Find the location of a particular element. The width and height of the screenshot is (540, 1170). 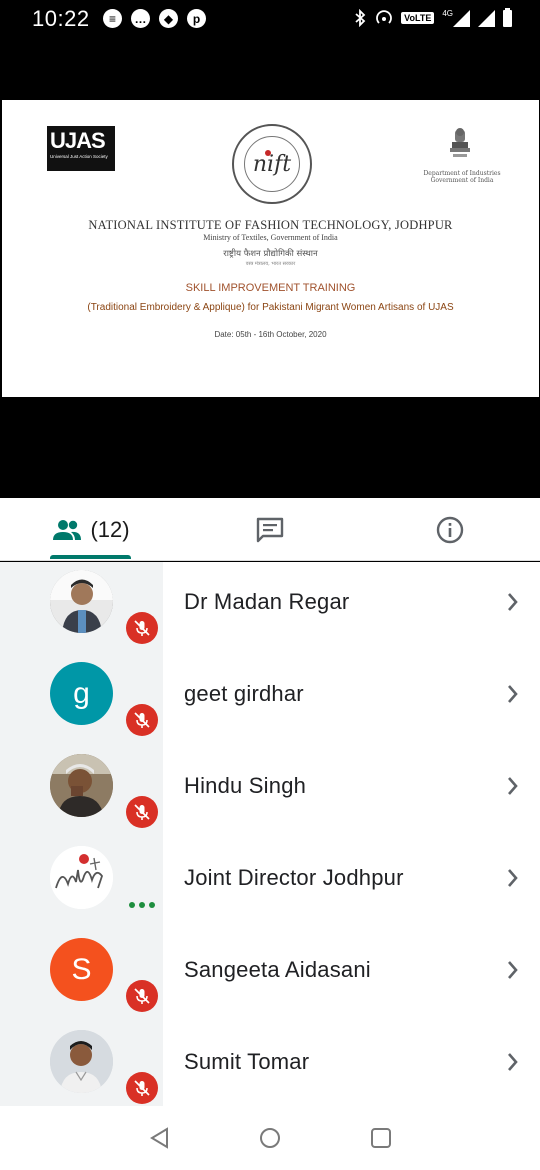

participant-name: Sangeeta Aidasani is located at coordinates (277, 969).